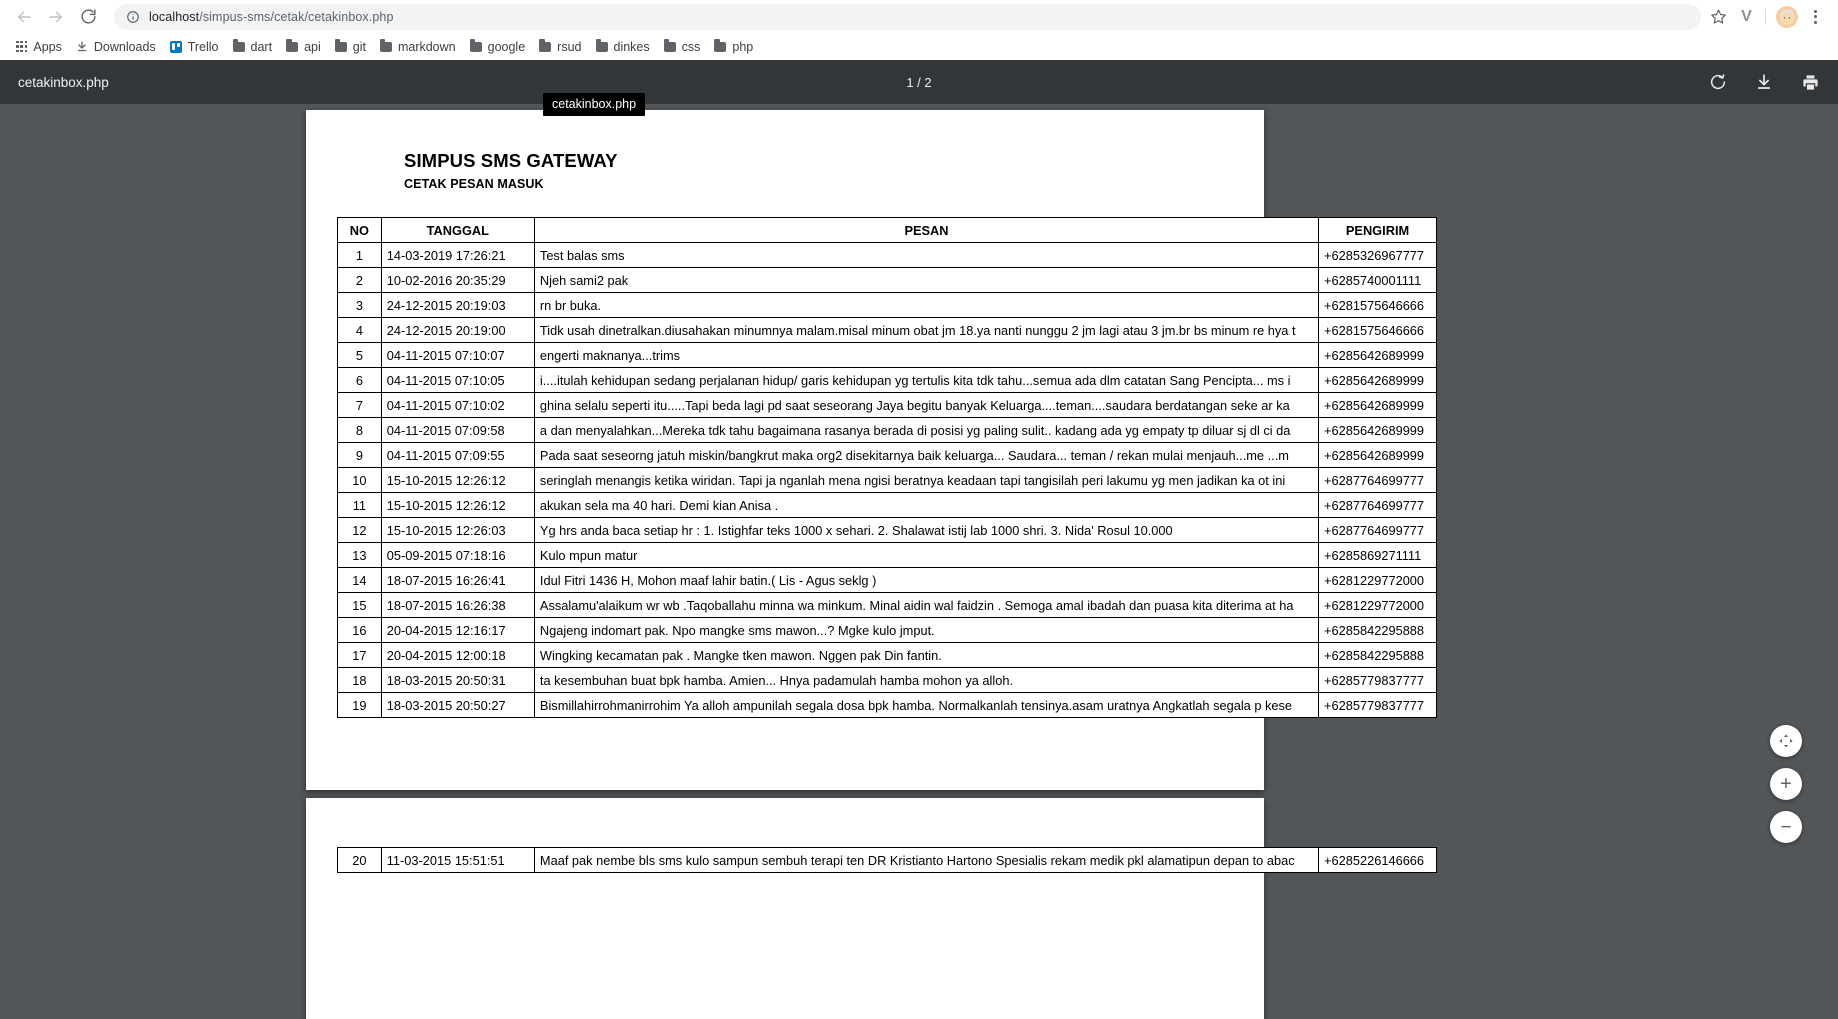 This screenshot has height=1019, width=1838. Describe the element at coordinates (926, 255) in the screenshot. I see `cell-pesan: Test balas sms` at that location.